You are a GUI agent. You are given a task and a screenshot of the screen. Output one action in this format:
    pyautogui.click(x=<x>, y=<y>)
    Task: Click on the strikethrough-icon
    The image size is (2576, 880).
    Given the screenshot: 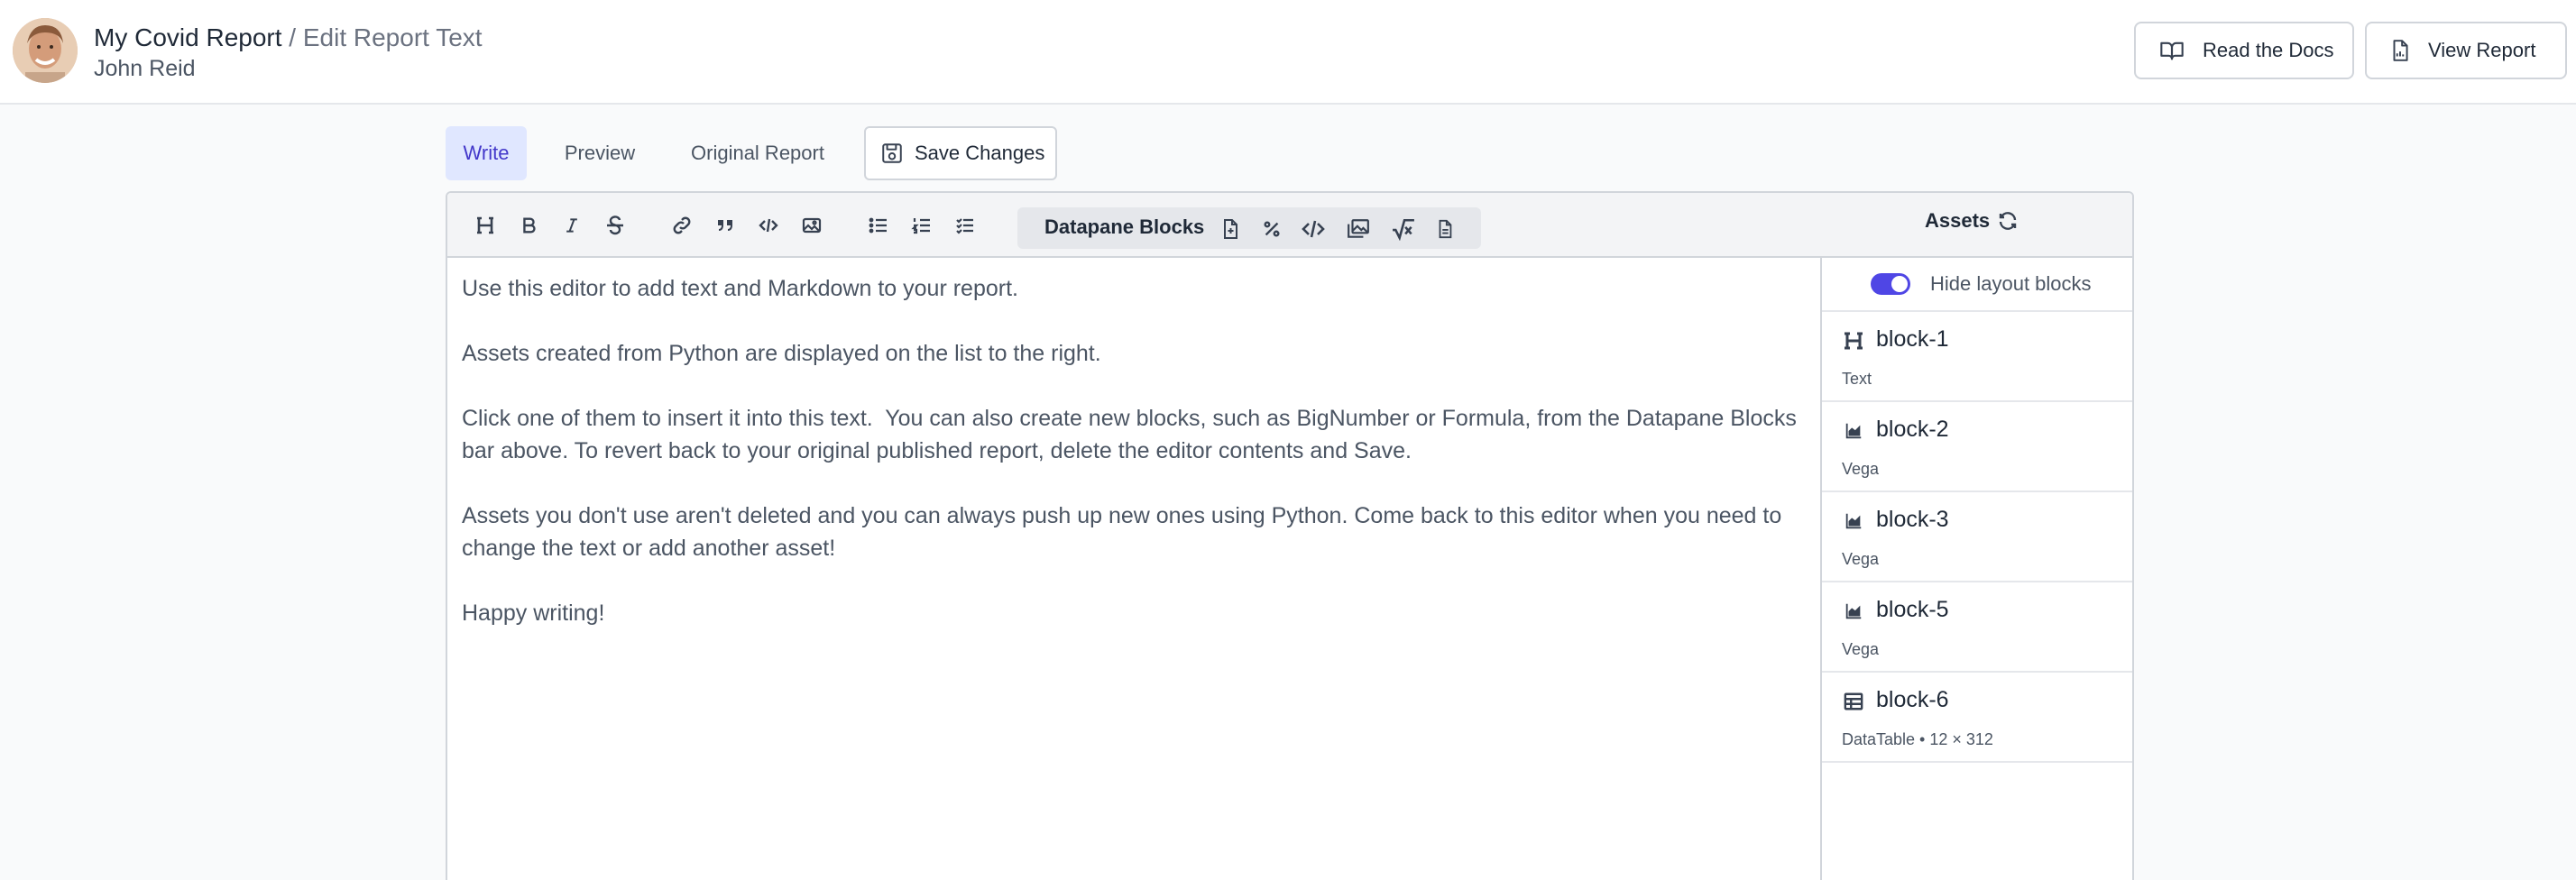 What is the action you would take?
    pyautogui.click(x=615, y=225)
    